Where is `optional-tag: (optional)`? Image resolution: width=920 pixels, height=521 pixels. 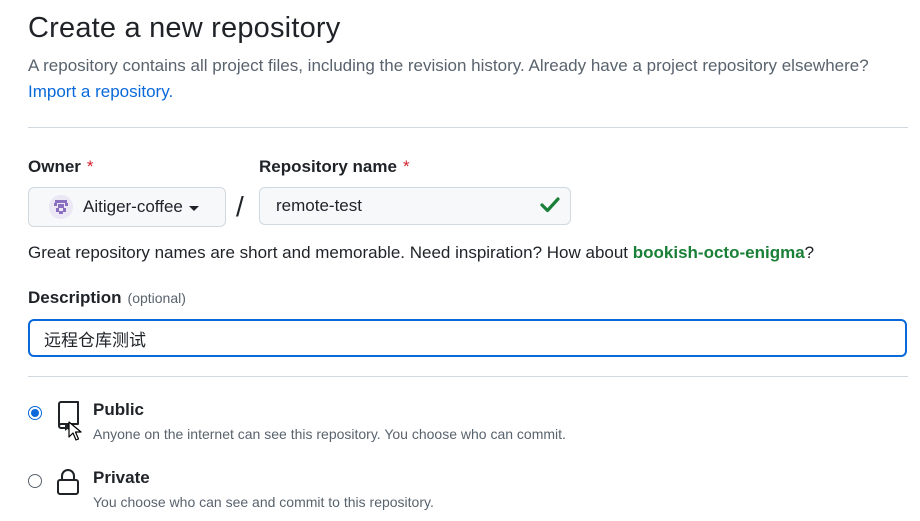
optional-tag: (optional) is located at coordinates (156, 298).